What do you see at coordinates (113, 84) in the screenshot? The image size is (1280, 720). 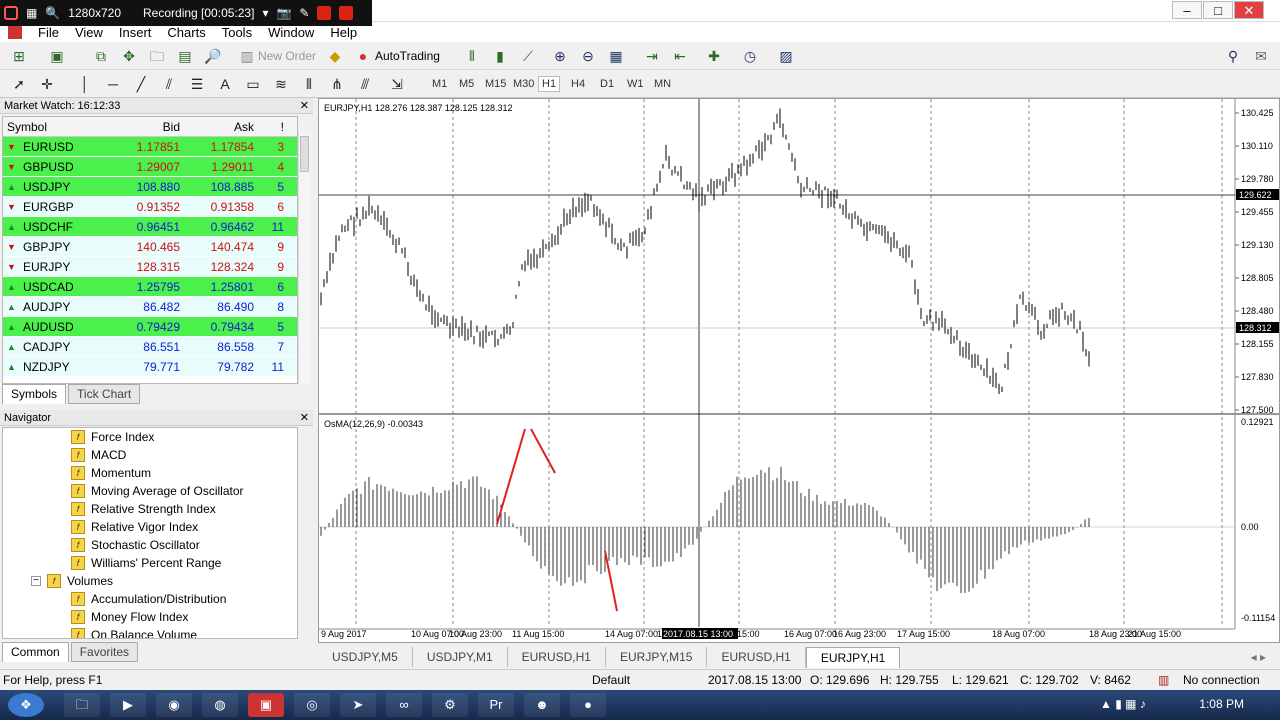 I see `horizontal-line-icon: ─` at bounding box center [113, 84].